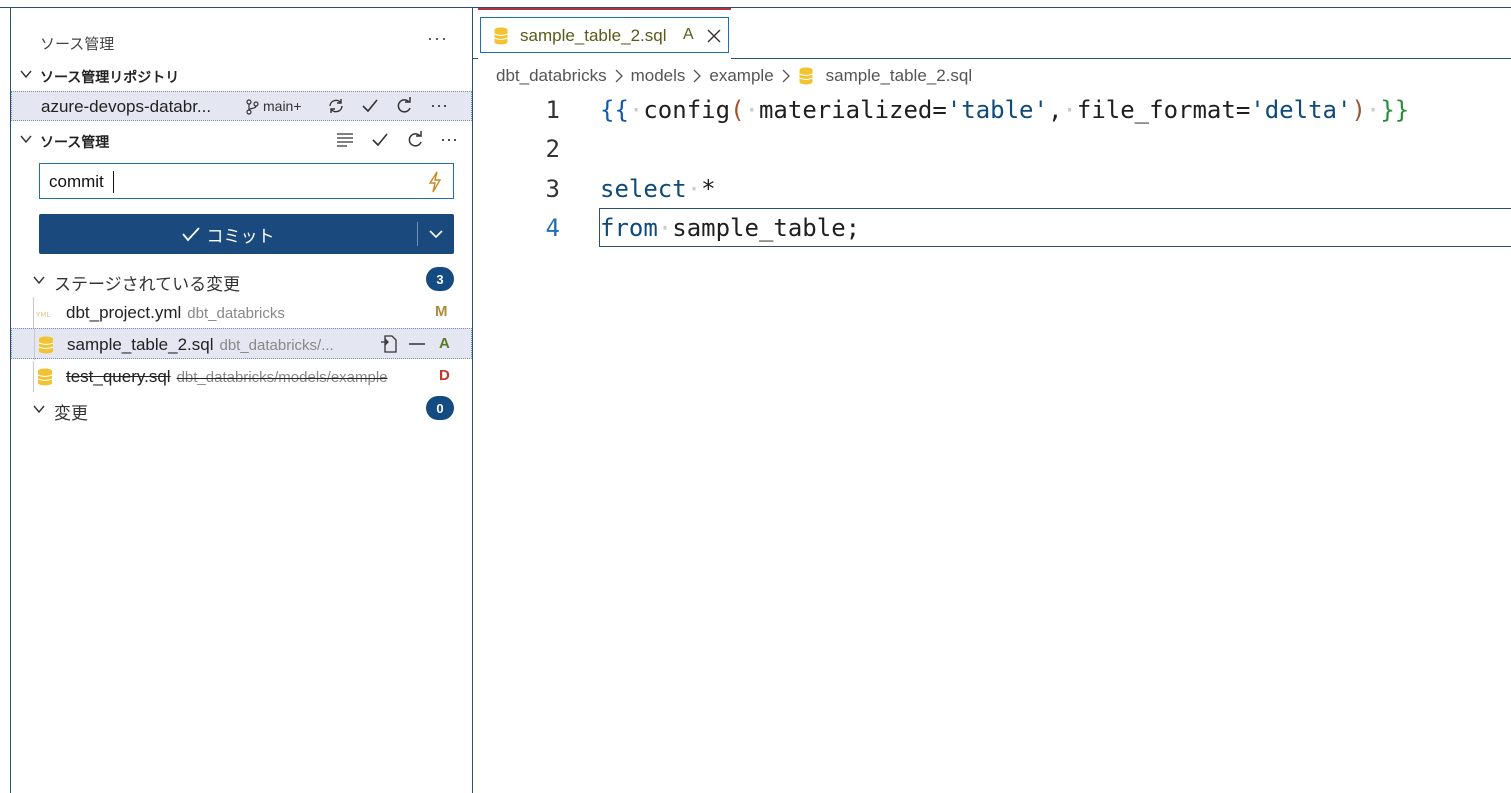  I want to click on commit-button-main: コミット, so click(227, 234).